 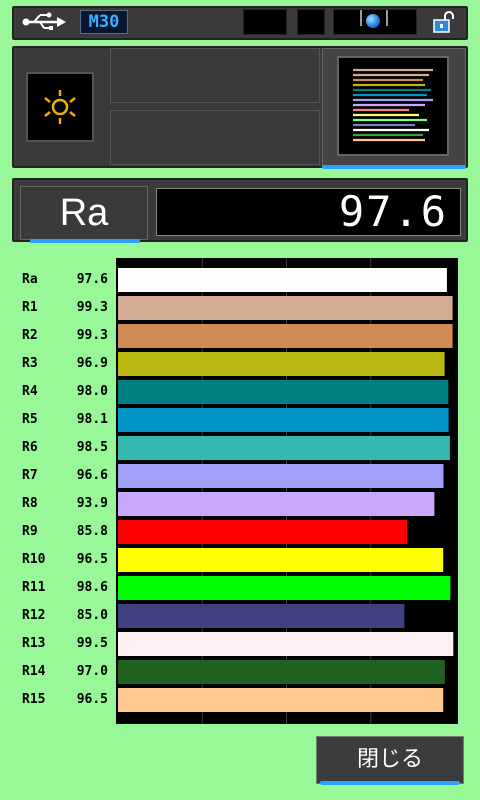 What do you see at coordinates (92, 307) in the screenshot?
I see `value-label-r1: 99.3` at bounding box center [92, 307].